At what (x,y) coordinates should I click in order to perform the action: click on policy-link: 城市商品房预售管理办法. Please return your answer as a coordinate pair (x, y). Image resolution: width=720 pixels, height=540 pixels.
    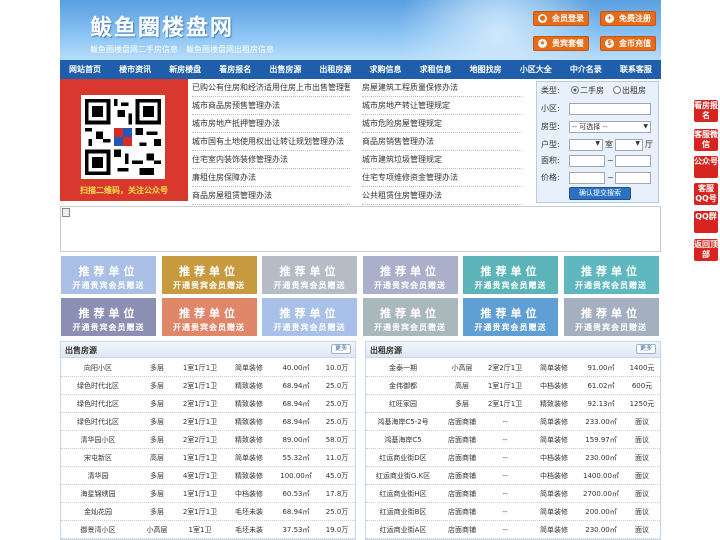
    Looking at the image, I should click on (271, 106).